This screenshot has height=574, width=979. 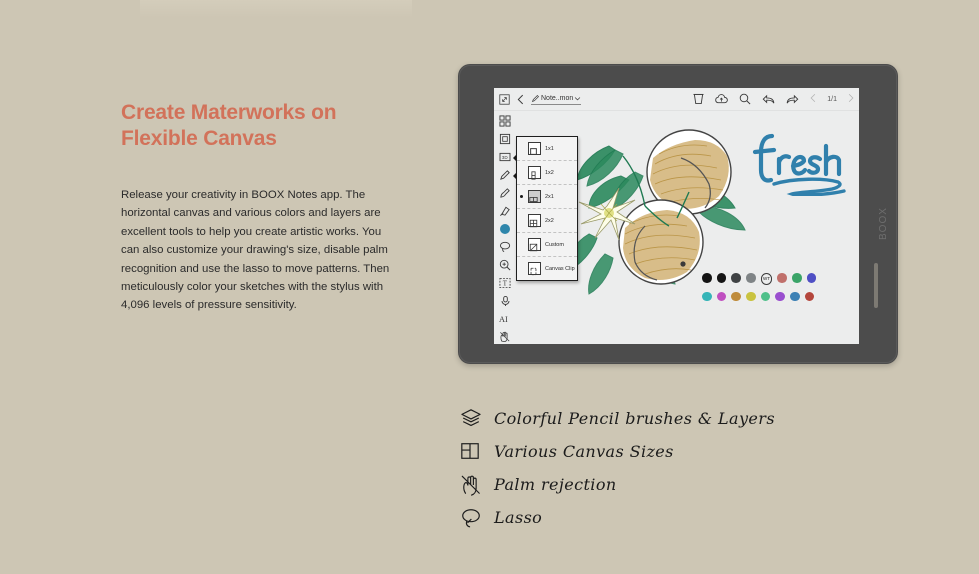 I want to click on redo-icon, so click(x=792, y=99).